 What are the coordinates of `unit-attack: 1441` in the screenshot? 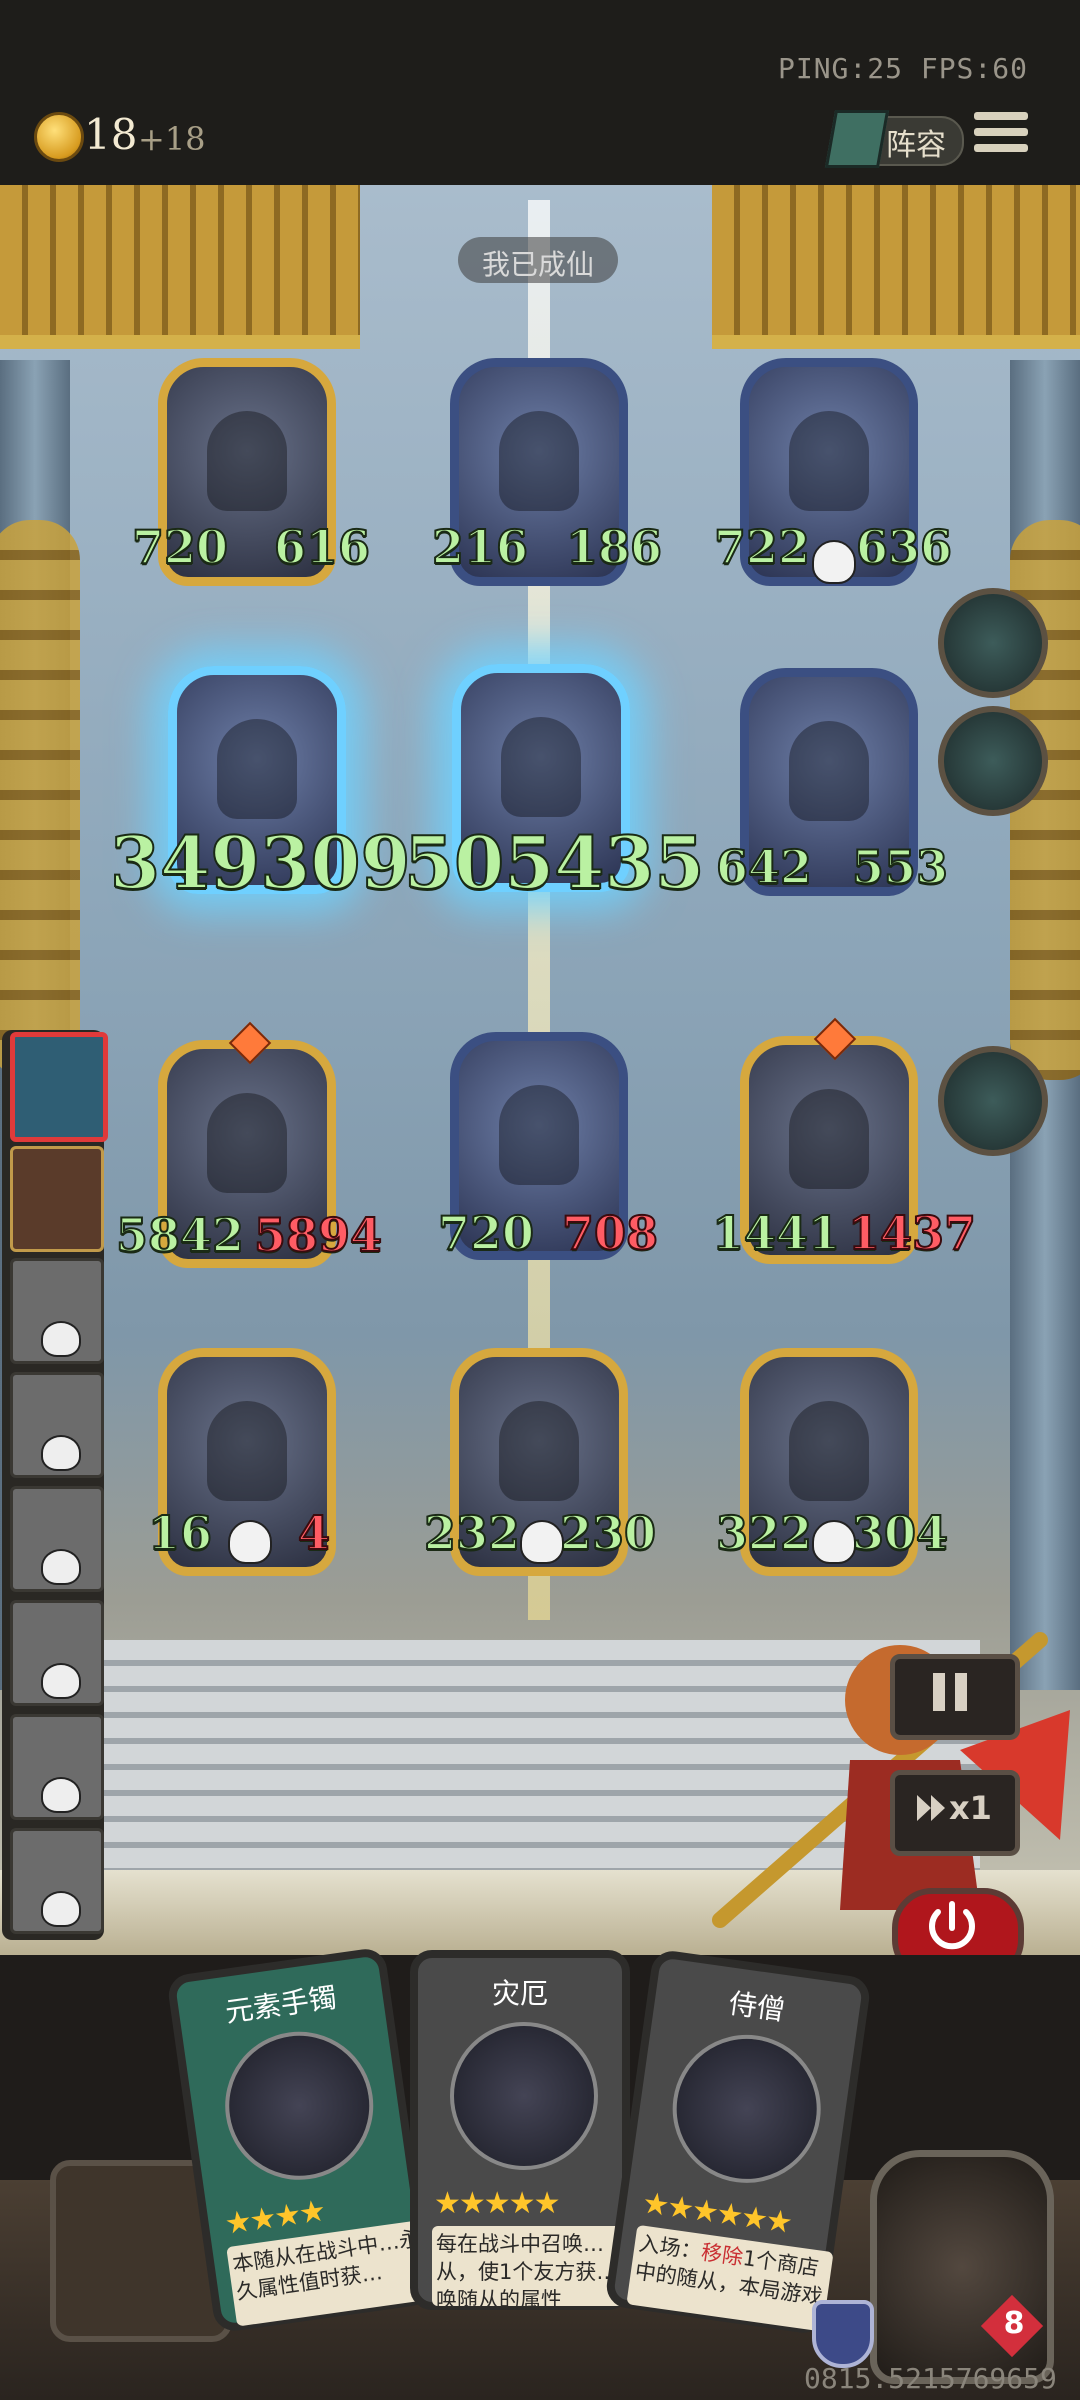 It's located at (776, 1233).